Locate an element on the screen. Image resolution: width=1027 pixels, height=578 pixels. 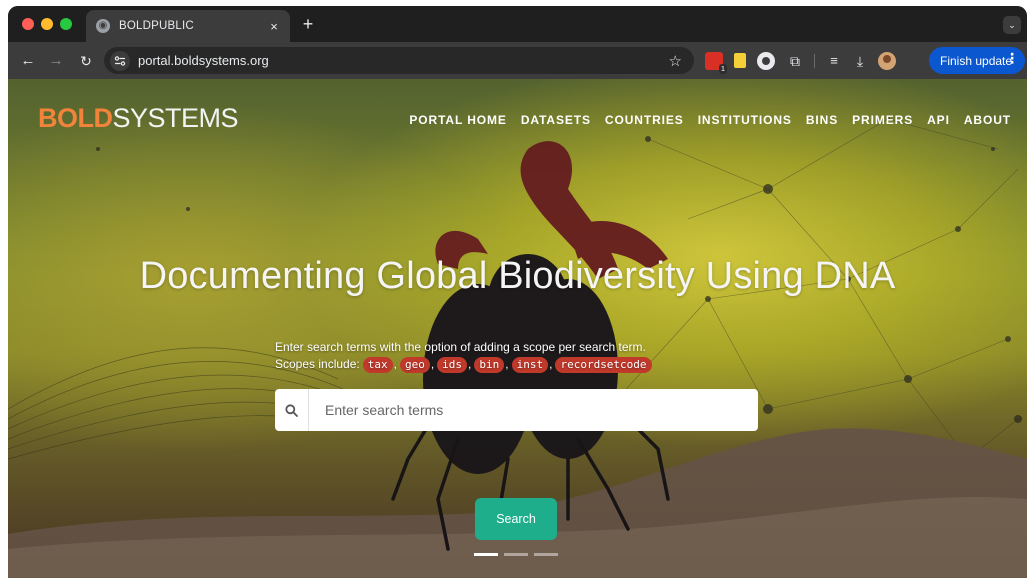
carousel-indicators is located at coordinates (516, 554).